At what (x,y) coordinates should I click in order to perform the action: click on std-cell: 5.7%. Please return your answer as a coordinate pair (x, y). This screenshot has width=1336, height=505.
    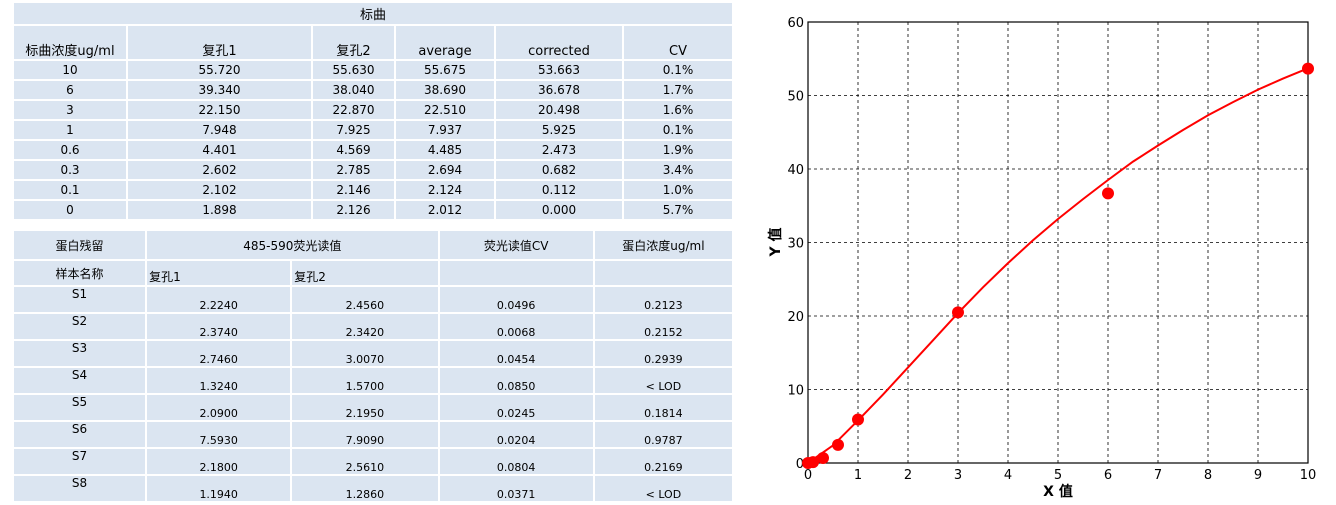
    Looking at the image, I should click on (678, 210).